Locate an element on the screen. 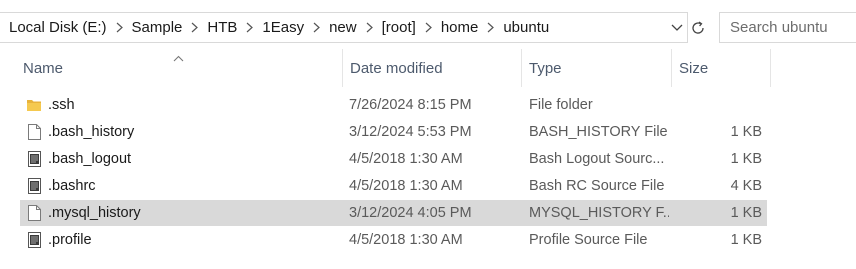  breadcrumb-item-htb: HTB is located at coordinates (222, 27).